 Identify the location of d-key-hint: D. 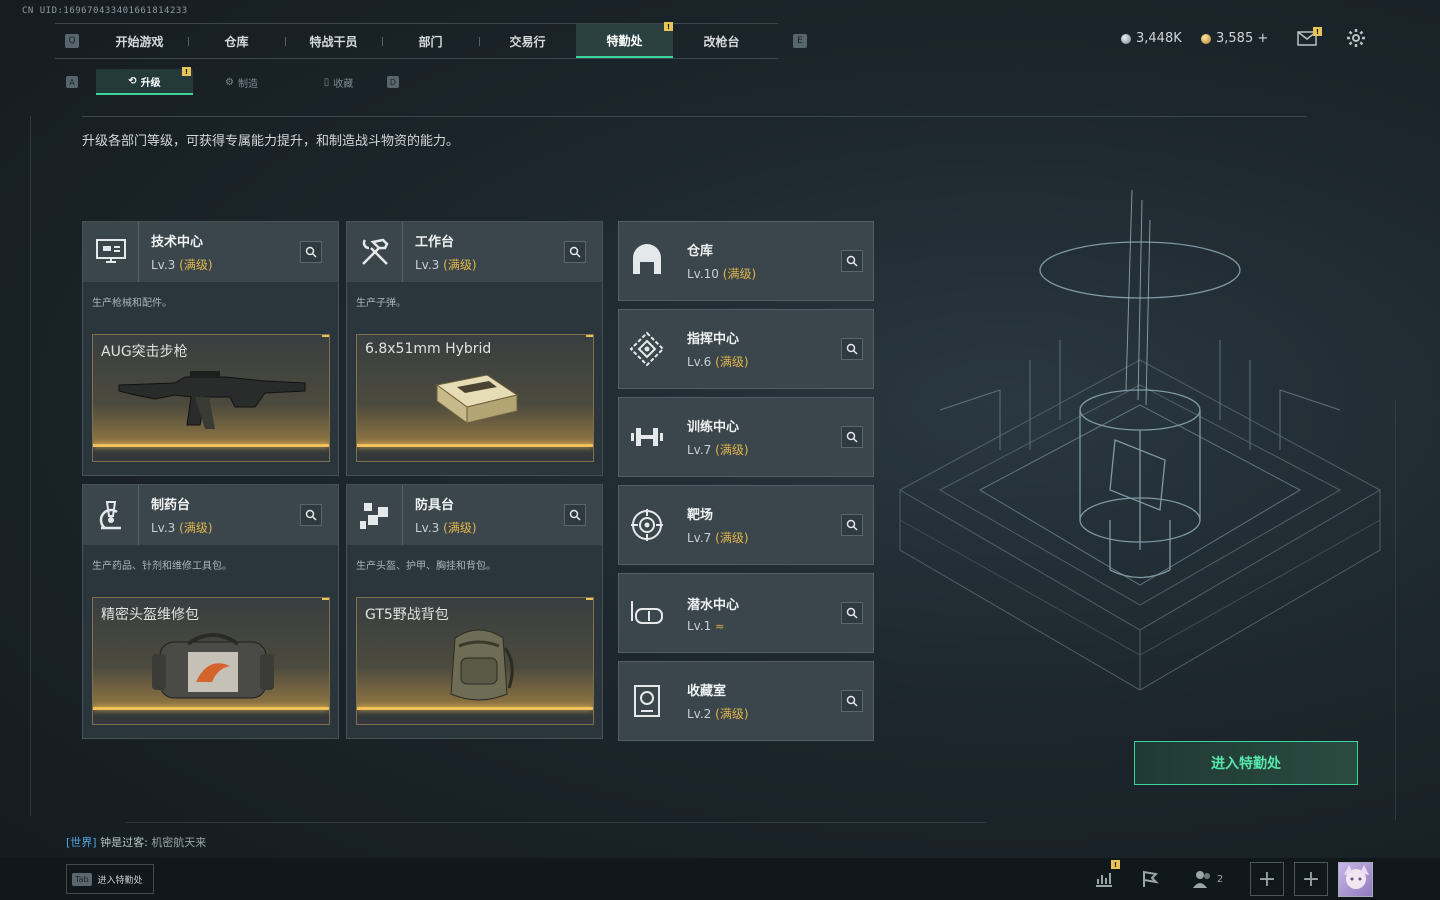
(393, 82).